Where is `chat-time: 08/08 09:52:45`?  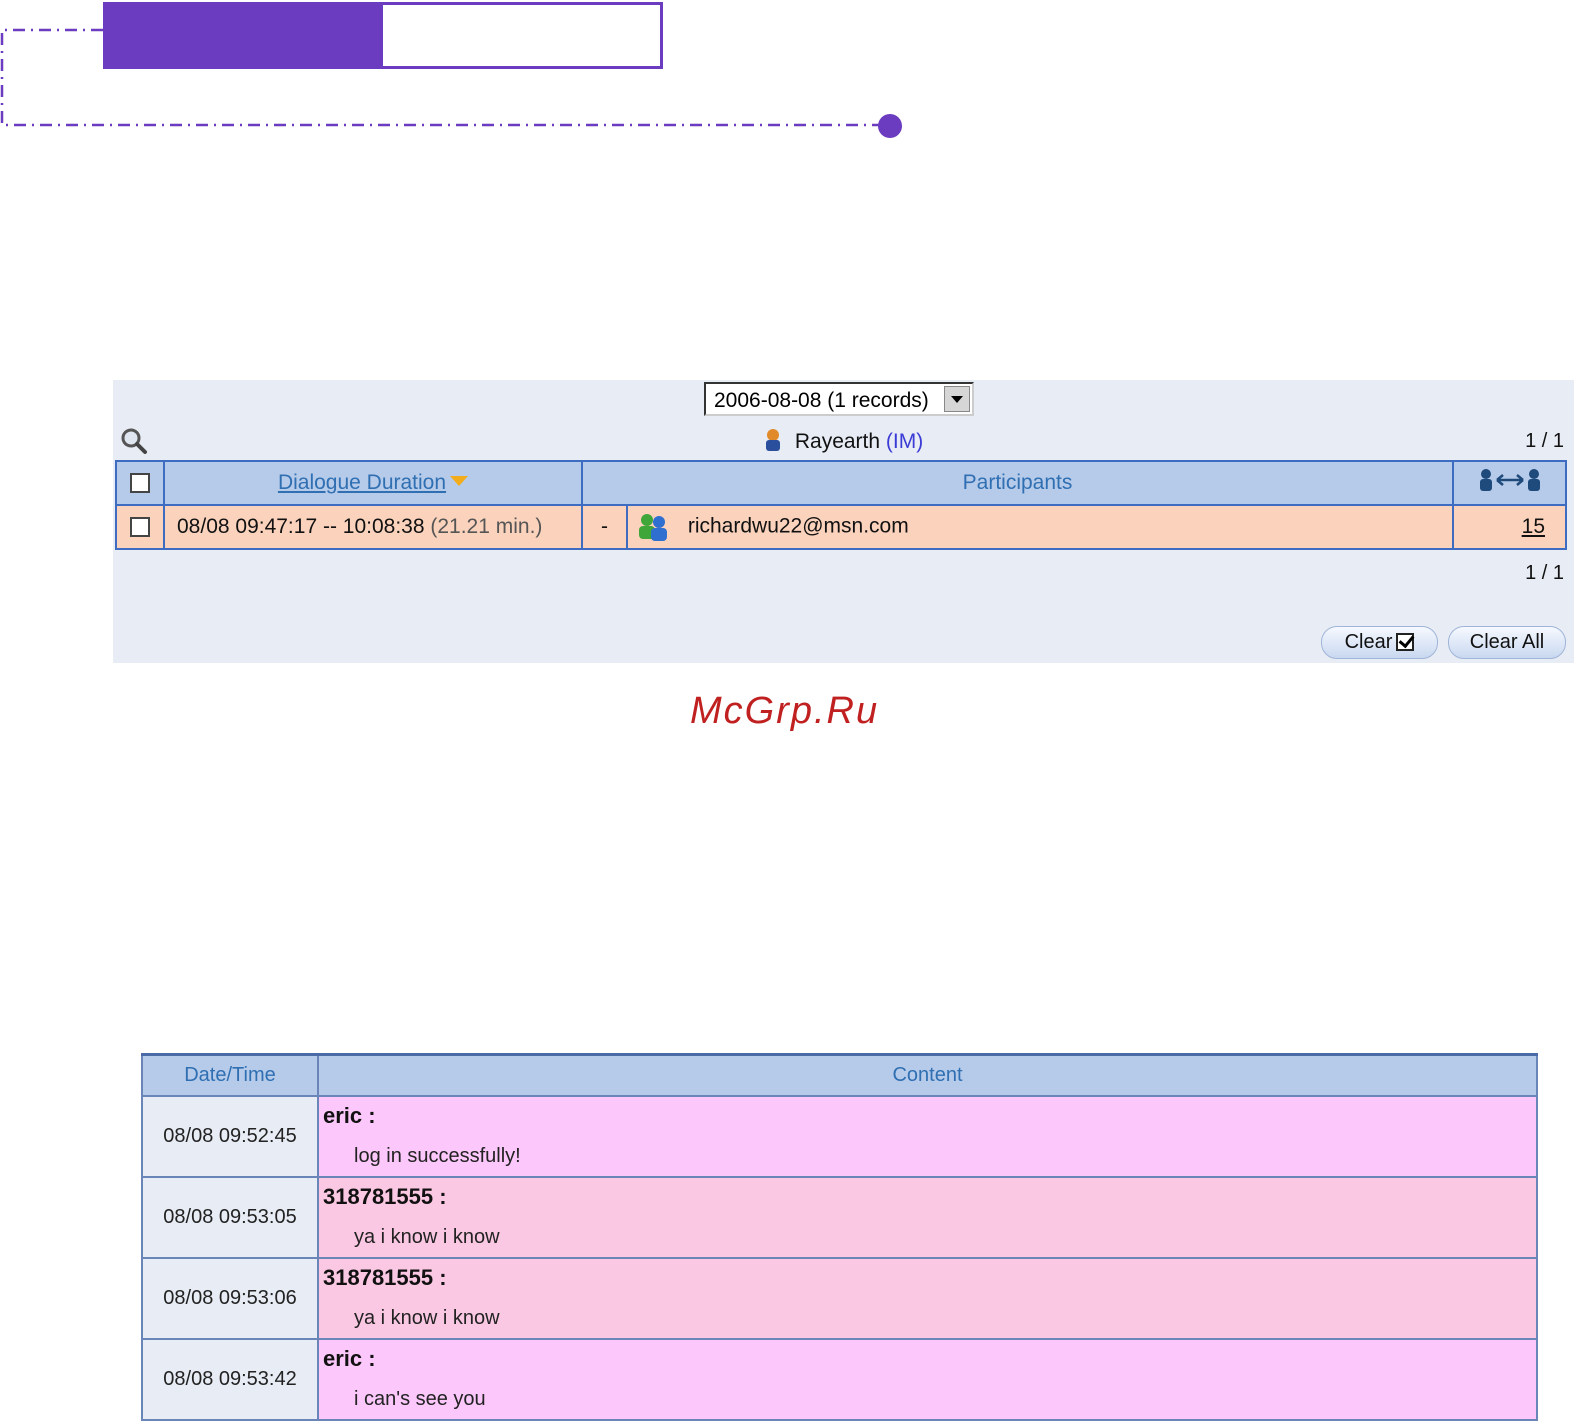 chat-time: 08/08 09:52:45 is located at coordinates (230, 1136).